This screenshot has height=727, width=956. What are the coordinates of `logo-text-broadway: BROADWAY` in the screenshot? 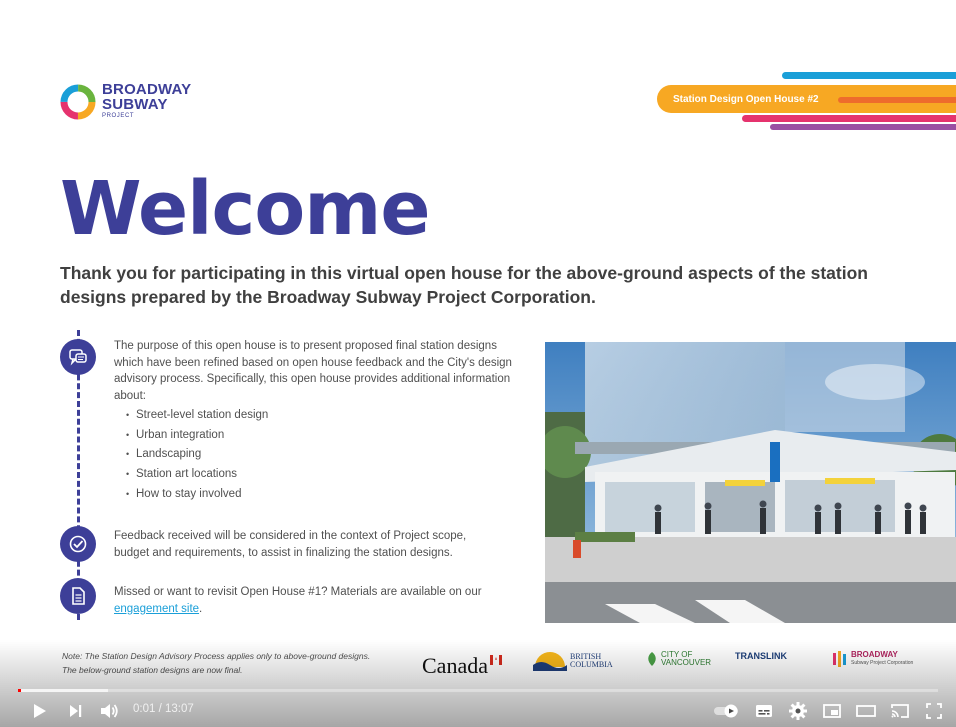 It's located at (147, 89).